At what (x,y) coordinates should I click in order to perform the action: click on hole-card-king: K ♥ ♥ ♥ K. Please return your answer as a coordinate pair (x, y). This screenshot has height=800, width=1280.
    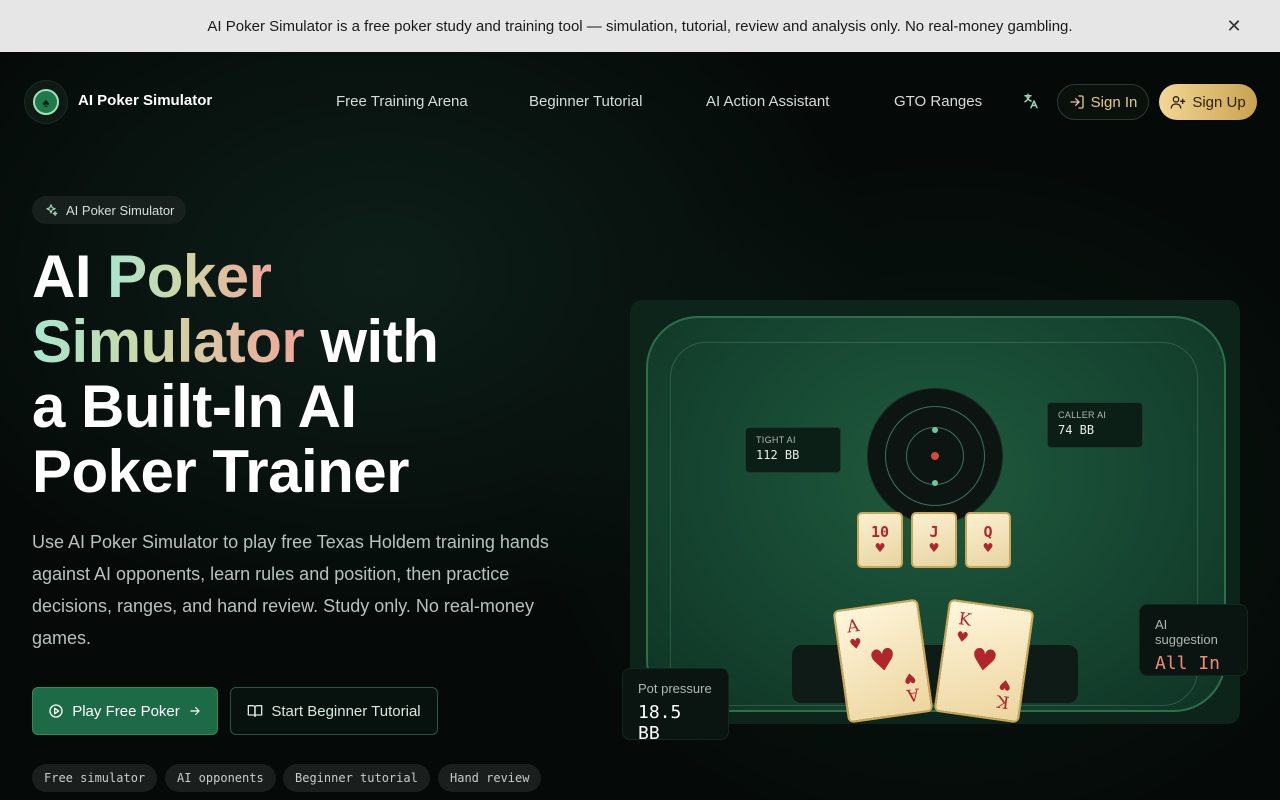
    Looking at the image, I should click on (984, 661).